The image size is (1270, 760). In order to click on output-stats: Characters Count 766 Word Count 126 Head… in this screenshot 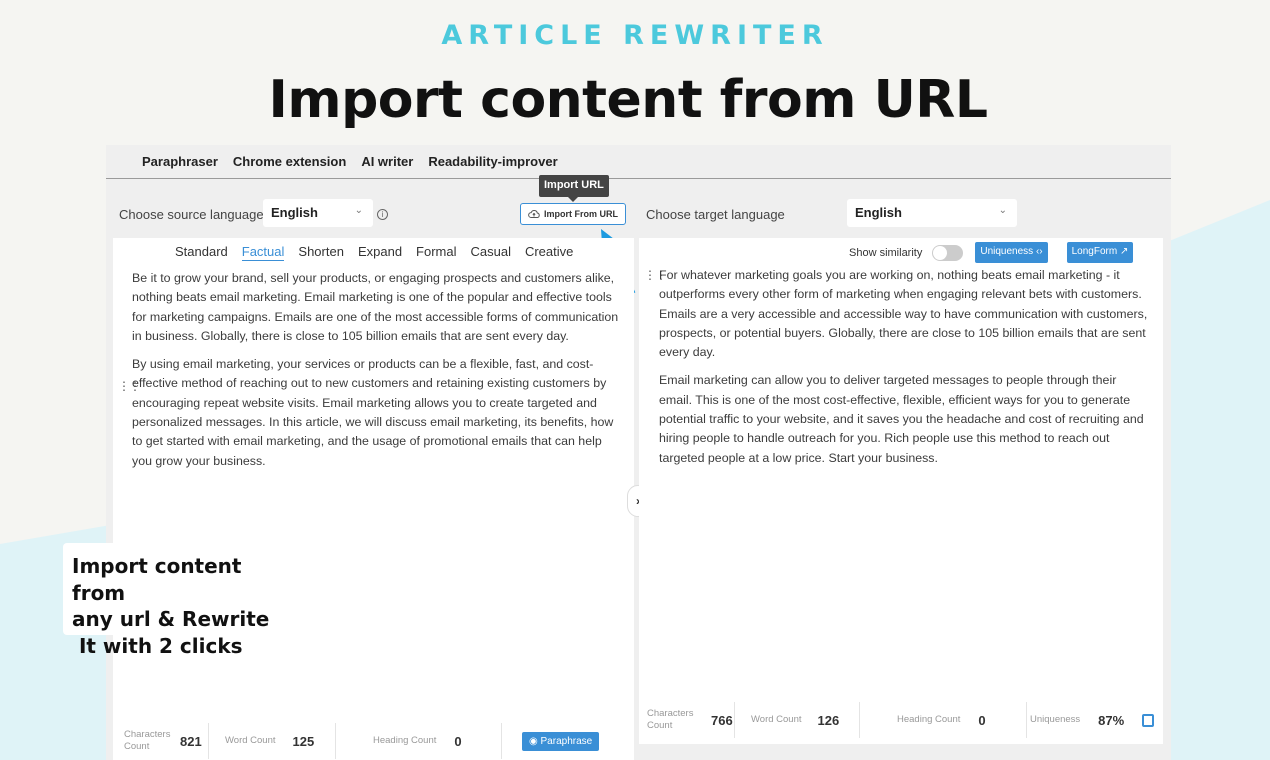, I will do `click(898, 720)`.